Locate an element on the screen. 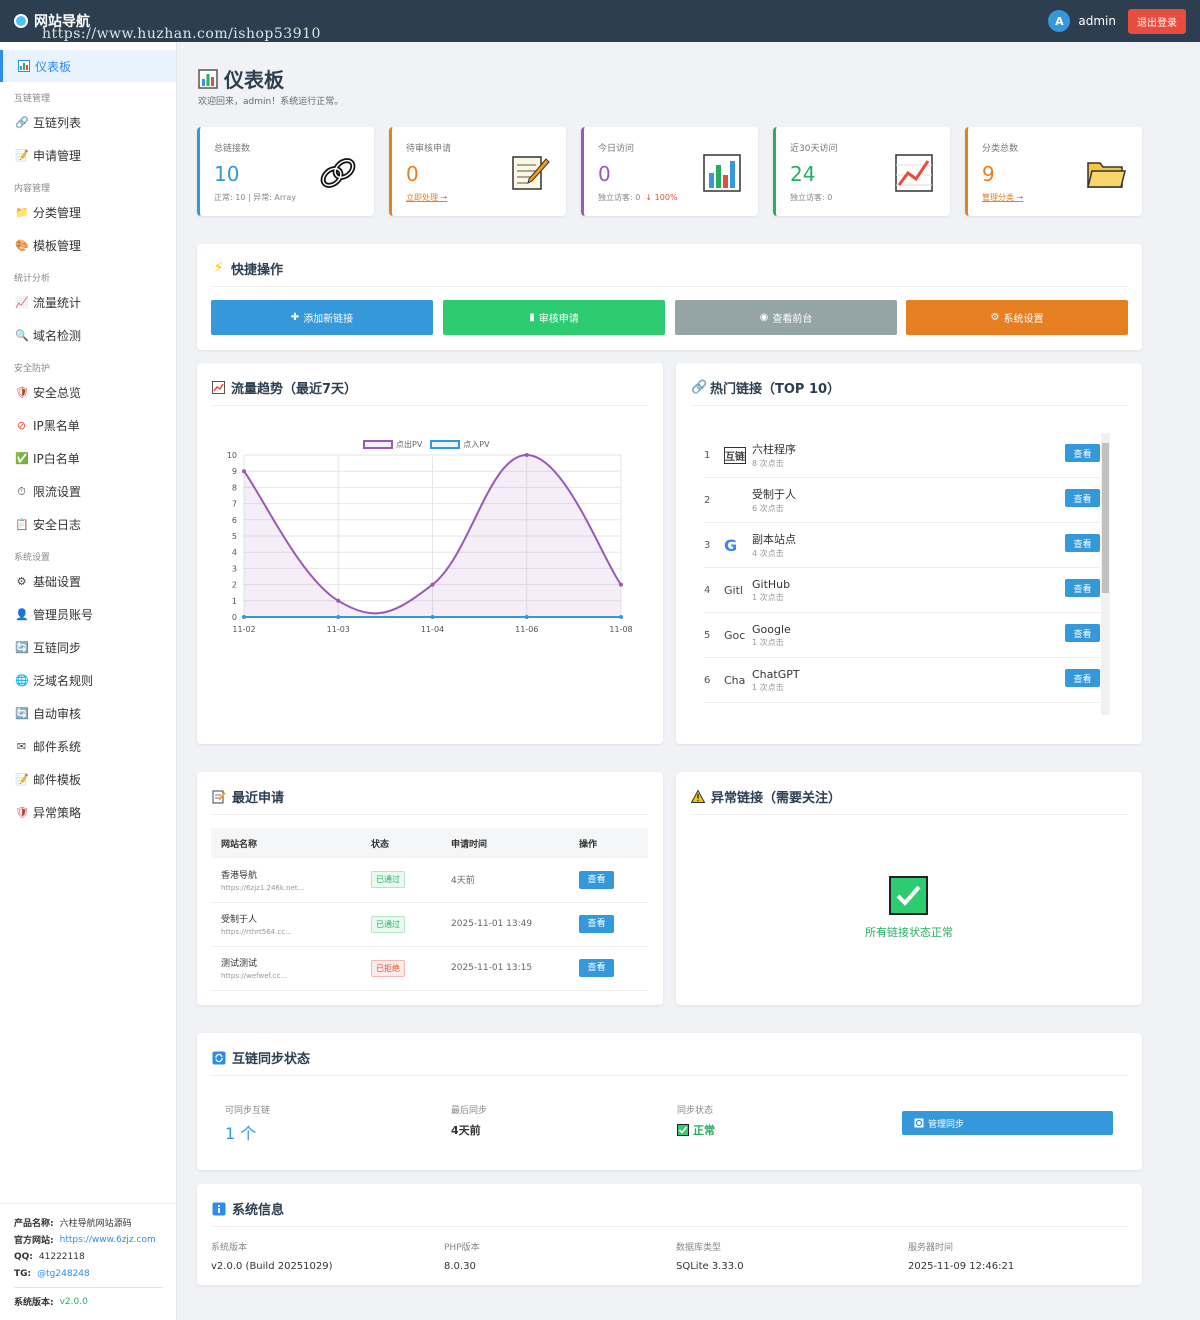 This screenshot has height=1320, width=1200. rank: 1 is located at coordinates (707, 455).